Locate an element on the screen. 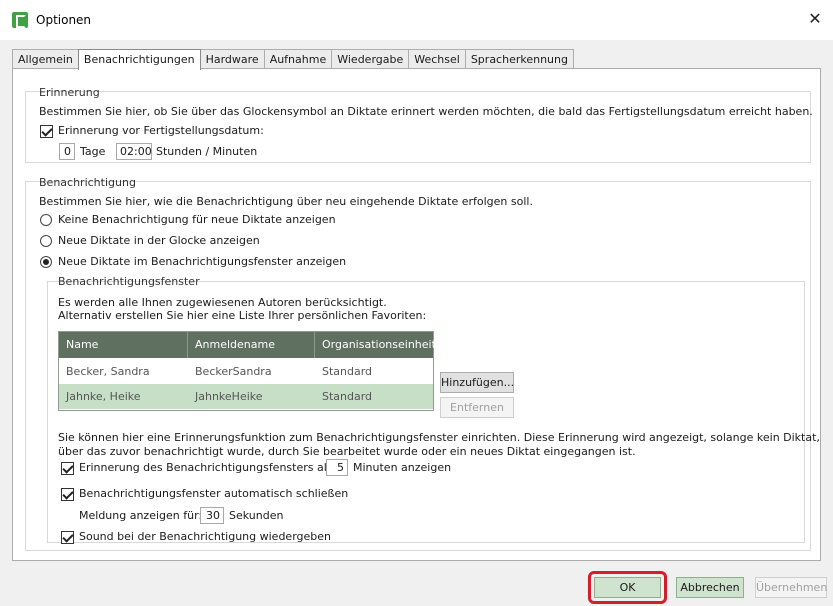  window-title: Optionen is located at coordinates (64, 20).